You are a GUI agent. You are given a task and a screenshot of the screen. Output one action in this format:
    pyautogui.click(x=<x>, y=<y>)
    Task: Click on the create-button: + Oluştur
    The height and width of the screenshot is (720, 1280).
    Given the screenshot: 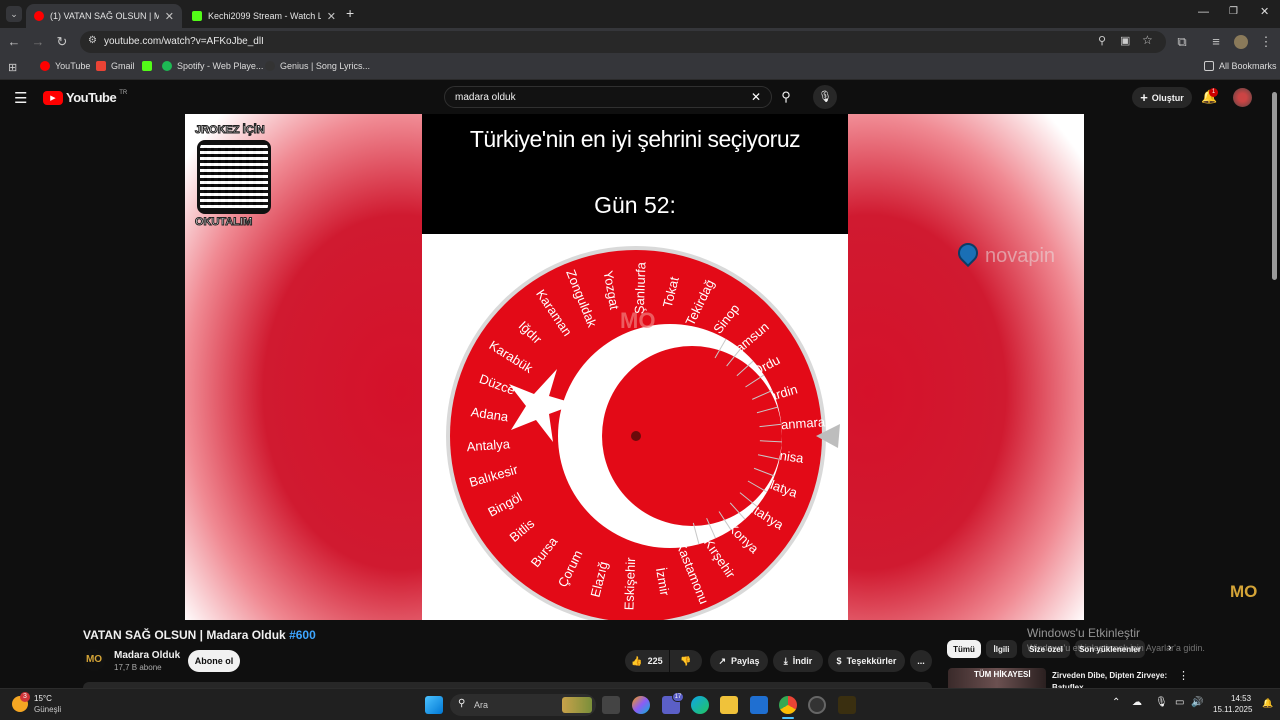 What is the action you would take?
    pyautogui.click(x=1162, y=97)
    